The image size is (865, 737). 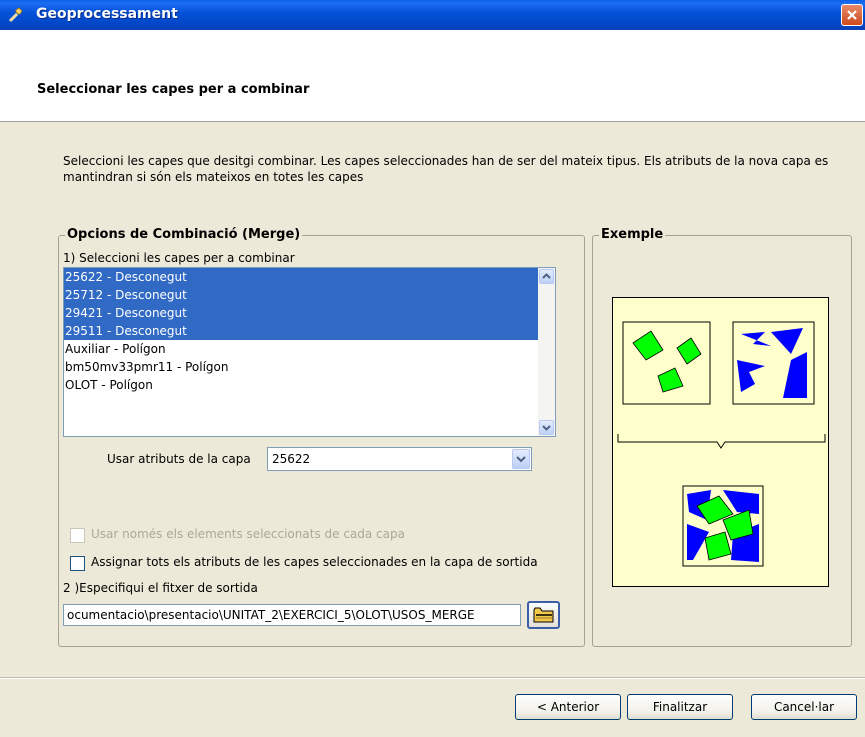 I want to click on attributes-select-value: 25622, so click(x=291, y=459).